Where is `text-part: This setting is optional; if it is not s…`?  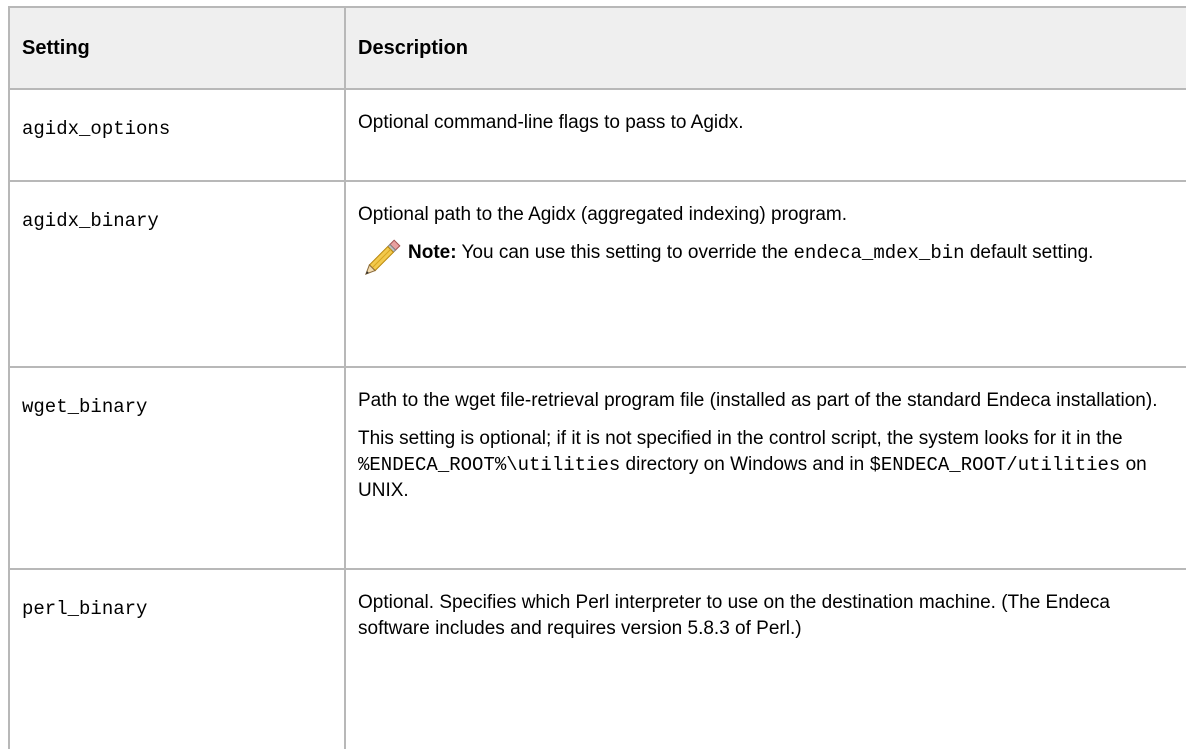 text-part: This setting is optional; if it is not s… is located at coordinates (740, 438).